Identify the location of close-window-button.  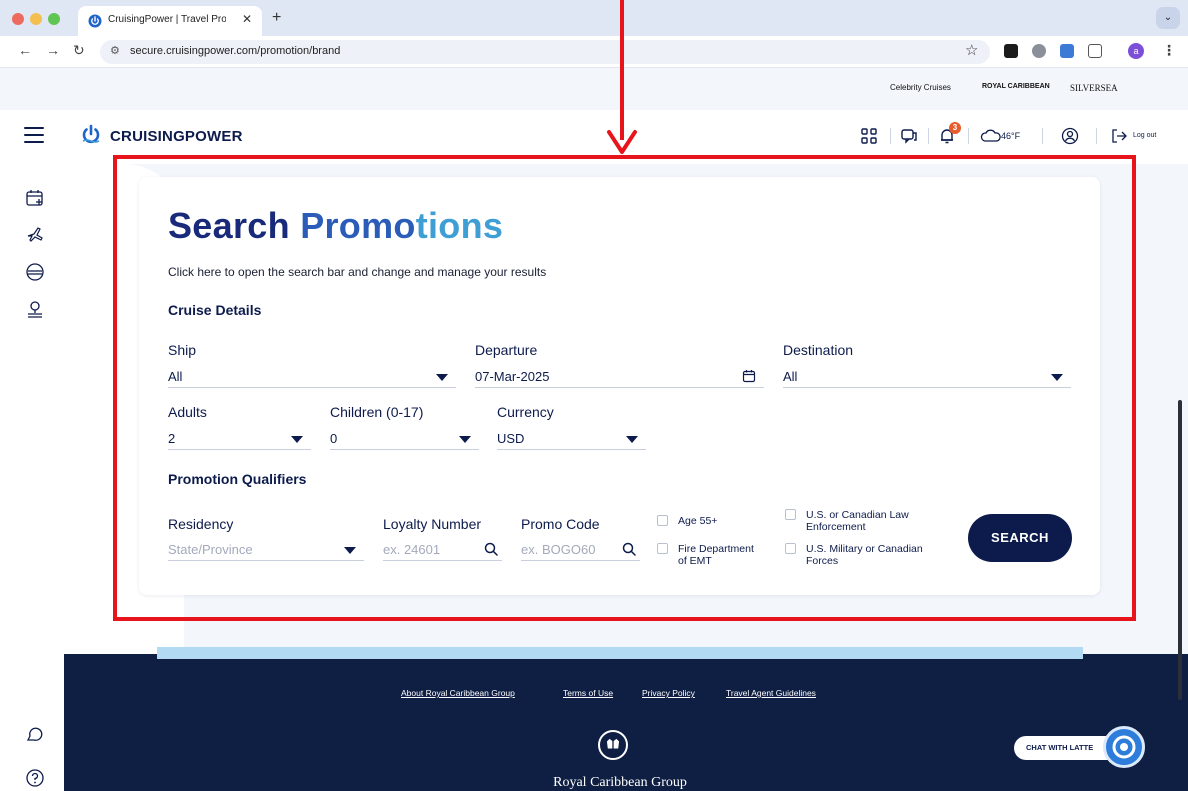
(18, 19).